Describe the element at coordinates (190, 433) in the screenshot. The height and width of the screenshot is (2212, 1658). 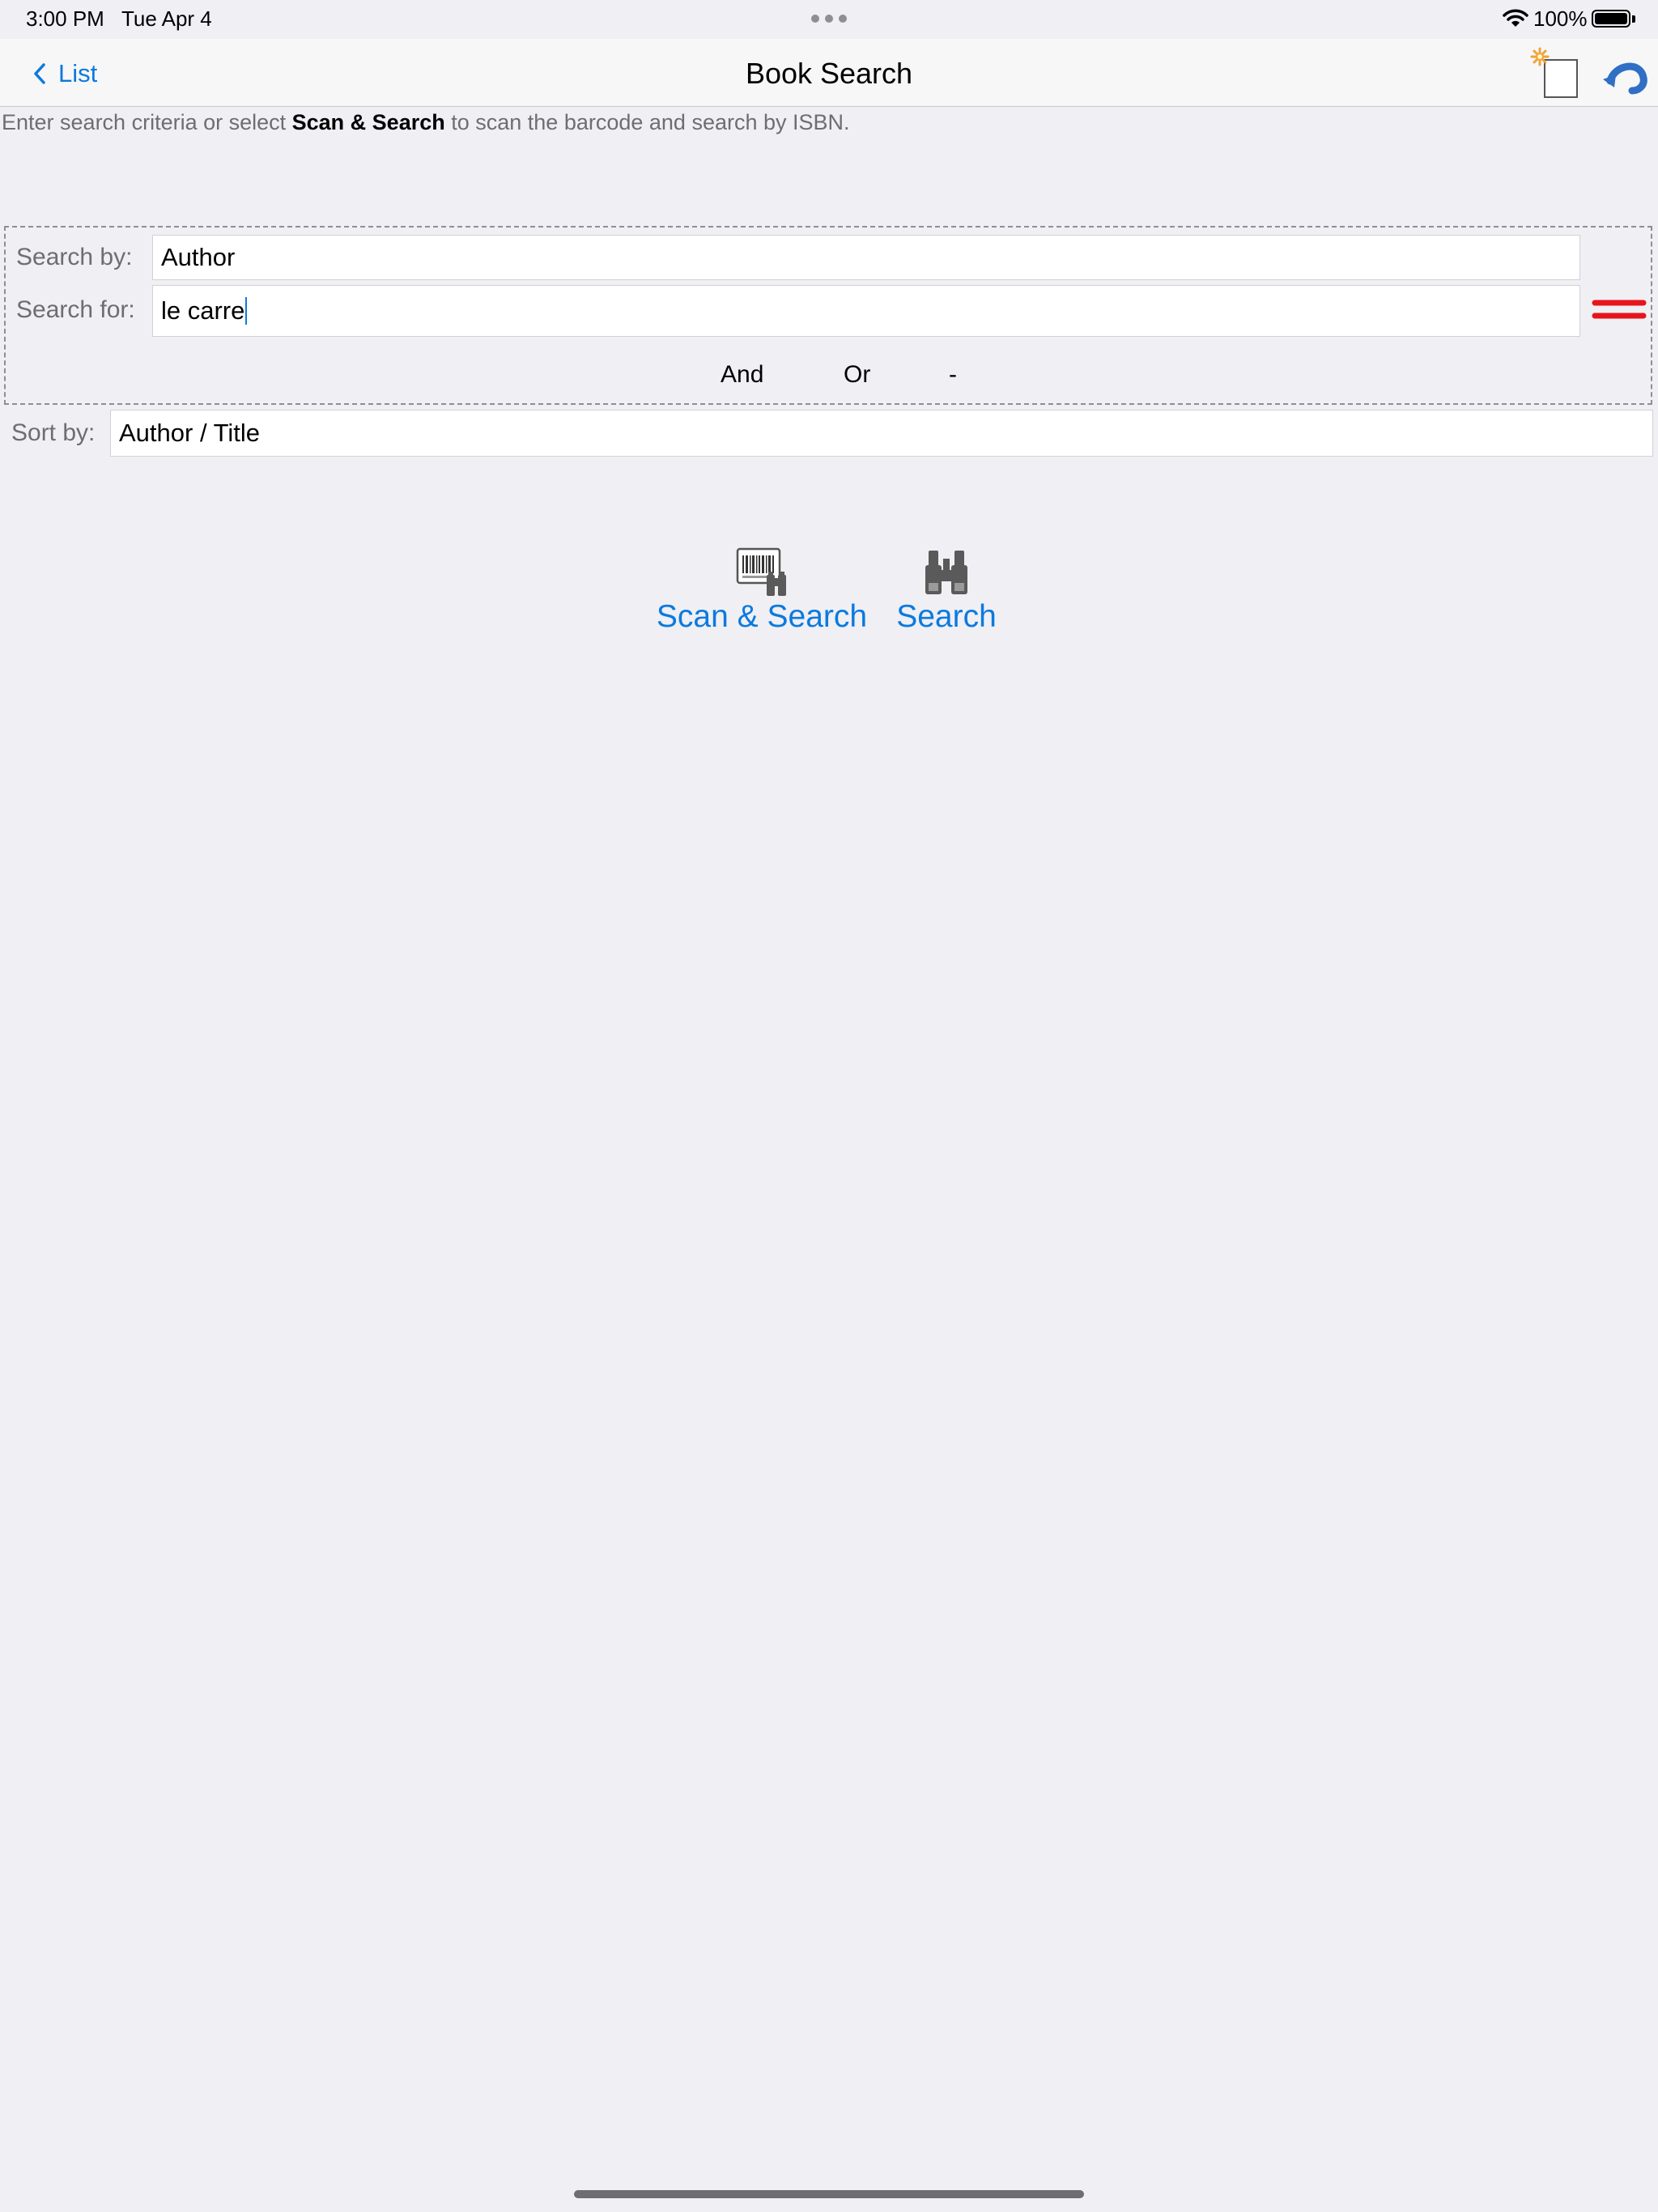
I see `sort-by-value: Author / Title` at that location.